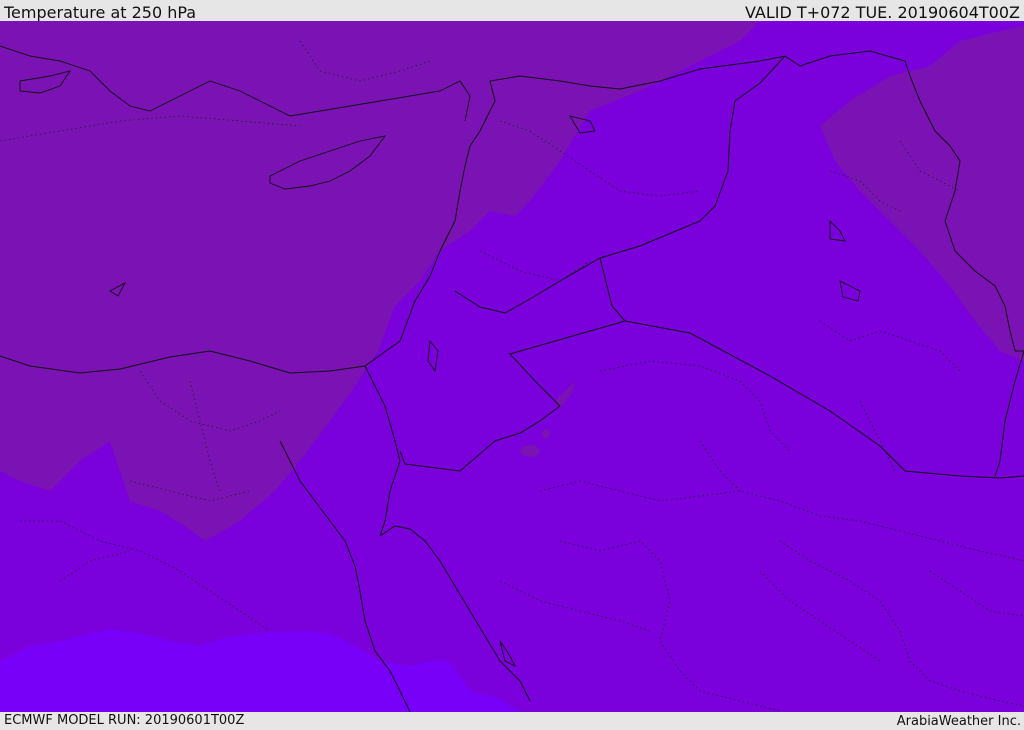 The height and width of the screenshot is (730, 1024). Describe the element at coordinates (100, 12) in the screenshot. I see `map-title: Temperature at 250 hPa` at that location.